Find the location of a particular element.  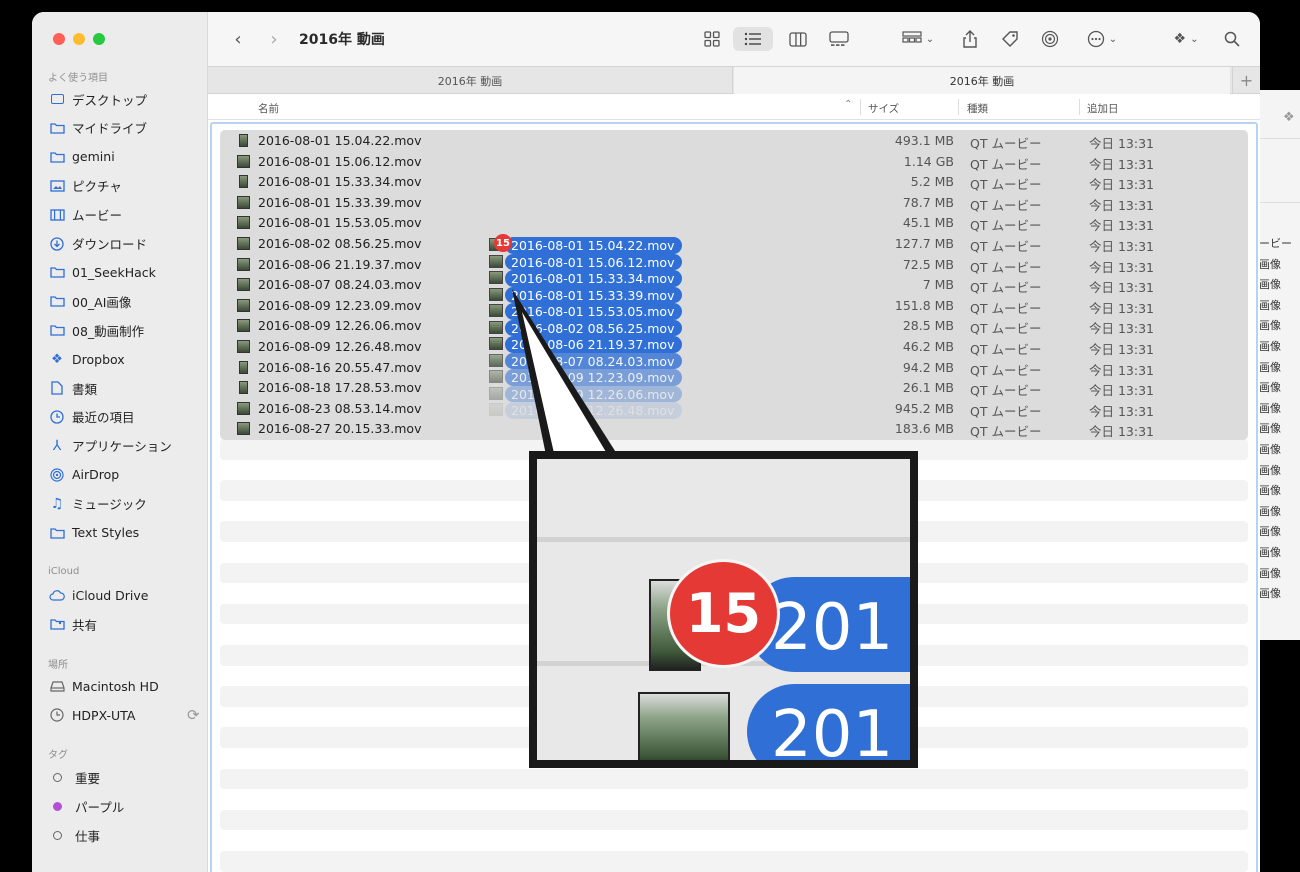

zoom-callout: 201 201 15 is located at coordinates (723, 609).